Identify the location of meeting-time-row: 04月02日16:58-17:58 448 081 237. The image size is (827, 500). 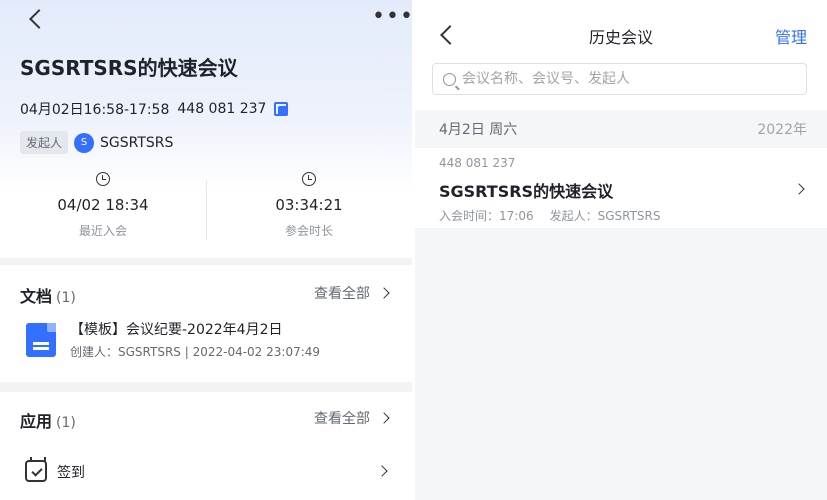
(154, 109).